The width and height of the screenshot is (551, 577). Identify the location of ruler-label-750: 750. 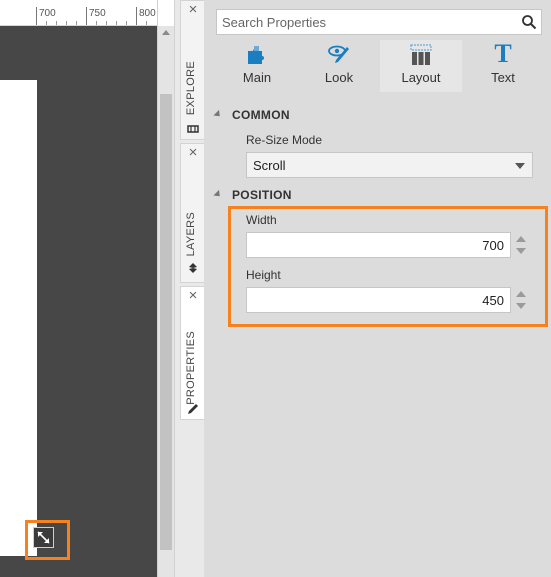
(97, 13).